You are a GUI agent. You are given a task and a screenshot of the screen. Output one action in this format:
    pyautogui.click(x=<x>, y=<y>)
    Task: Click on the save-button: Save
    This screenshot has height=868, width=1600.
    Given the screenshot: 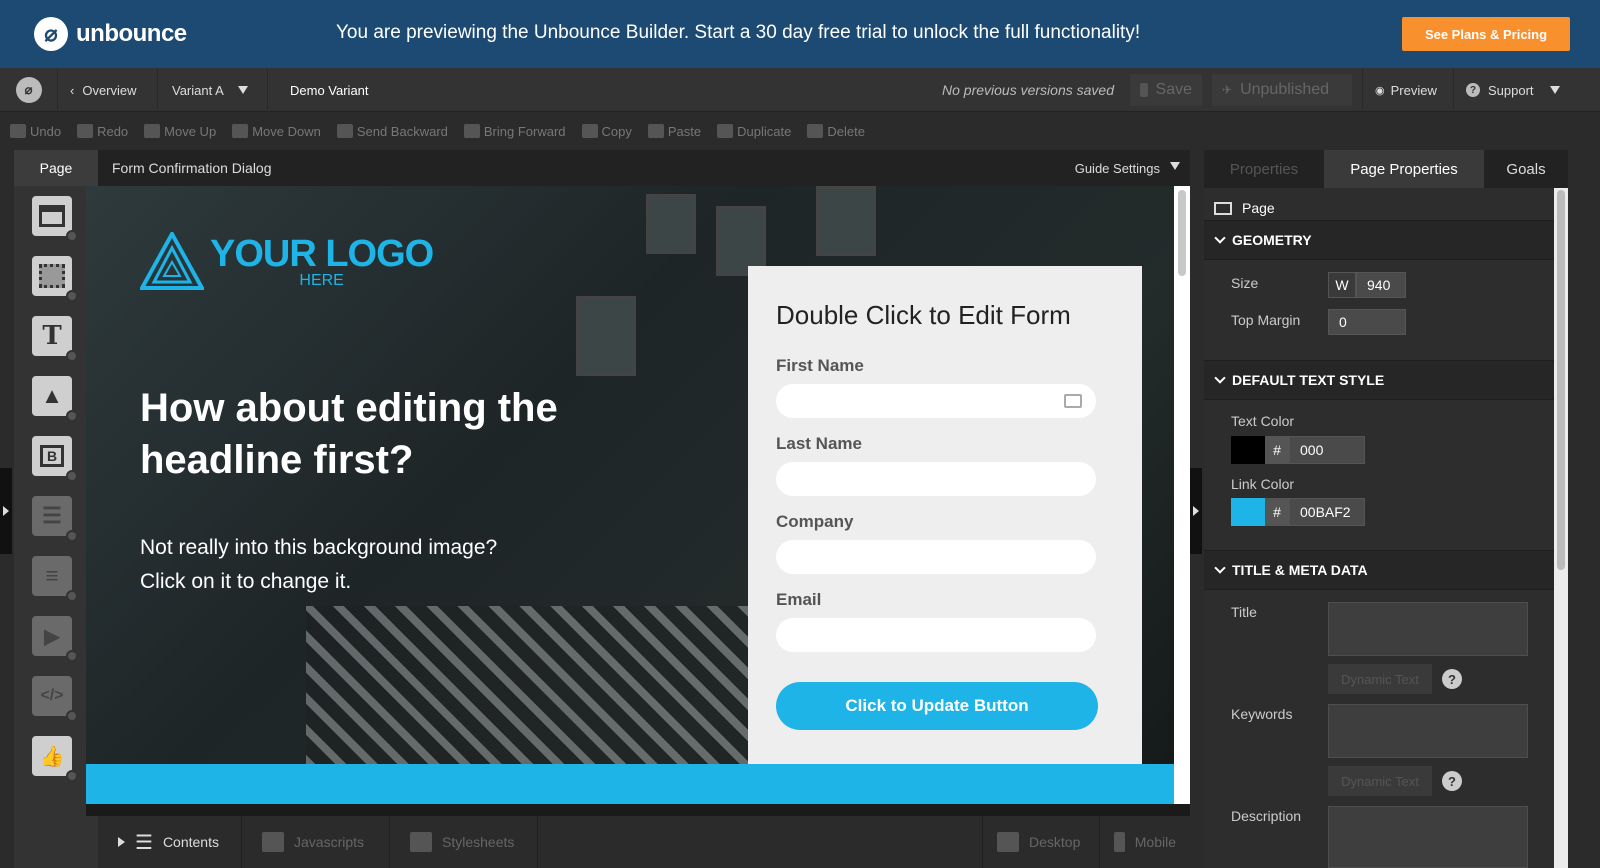 What is the action you would take?
    pyautogui.click(x=1166, y=90)
    